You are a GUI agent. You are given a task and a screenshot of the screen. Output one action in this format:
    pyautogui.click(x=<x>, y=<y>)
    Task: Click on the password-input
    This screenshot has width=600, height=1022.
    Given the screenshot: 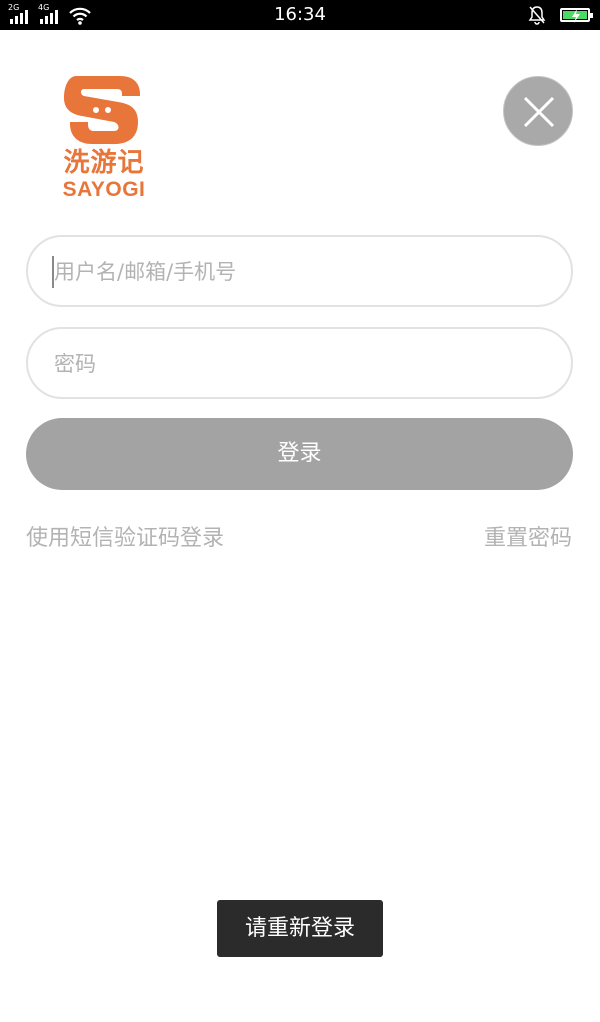 What is the action you would take?
    pyautogui.click(x=299, y=364)
    